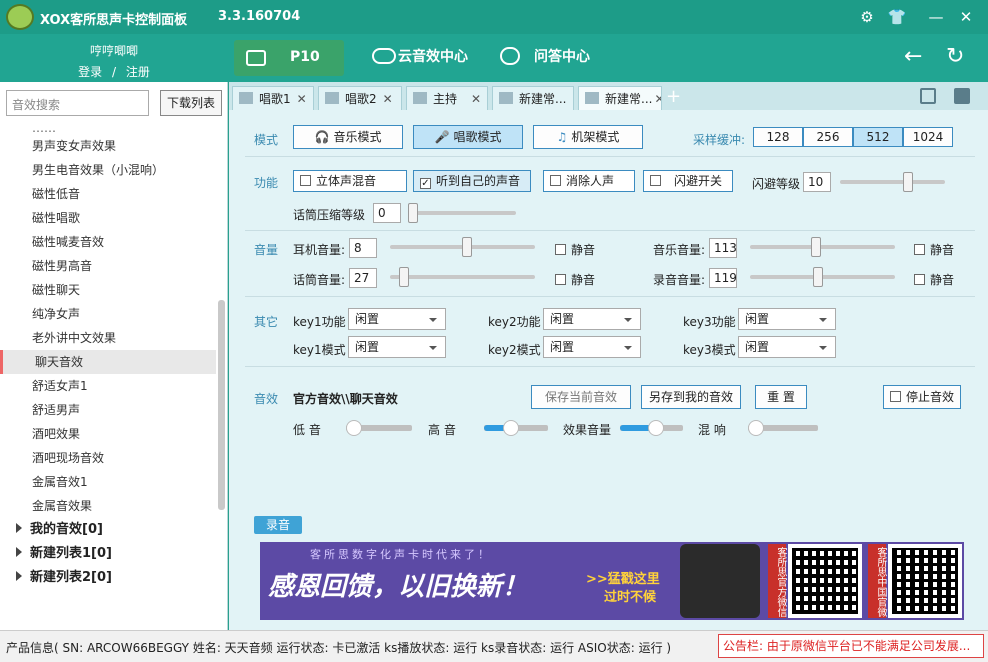 Image resolution: width=988 pixels, height=662 pixels. I want to click on list-item: 金属音效1, so click(108, 482).